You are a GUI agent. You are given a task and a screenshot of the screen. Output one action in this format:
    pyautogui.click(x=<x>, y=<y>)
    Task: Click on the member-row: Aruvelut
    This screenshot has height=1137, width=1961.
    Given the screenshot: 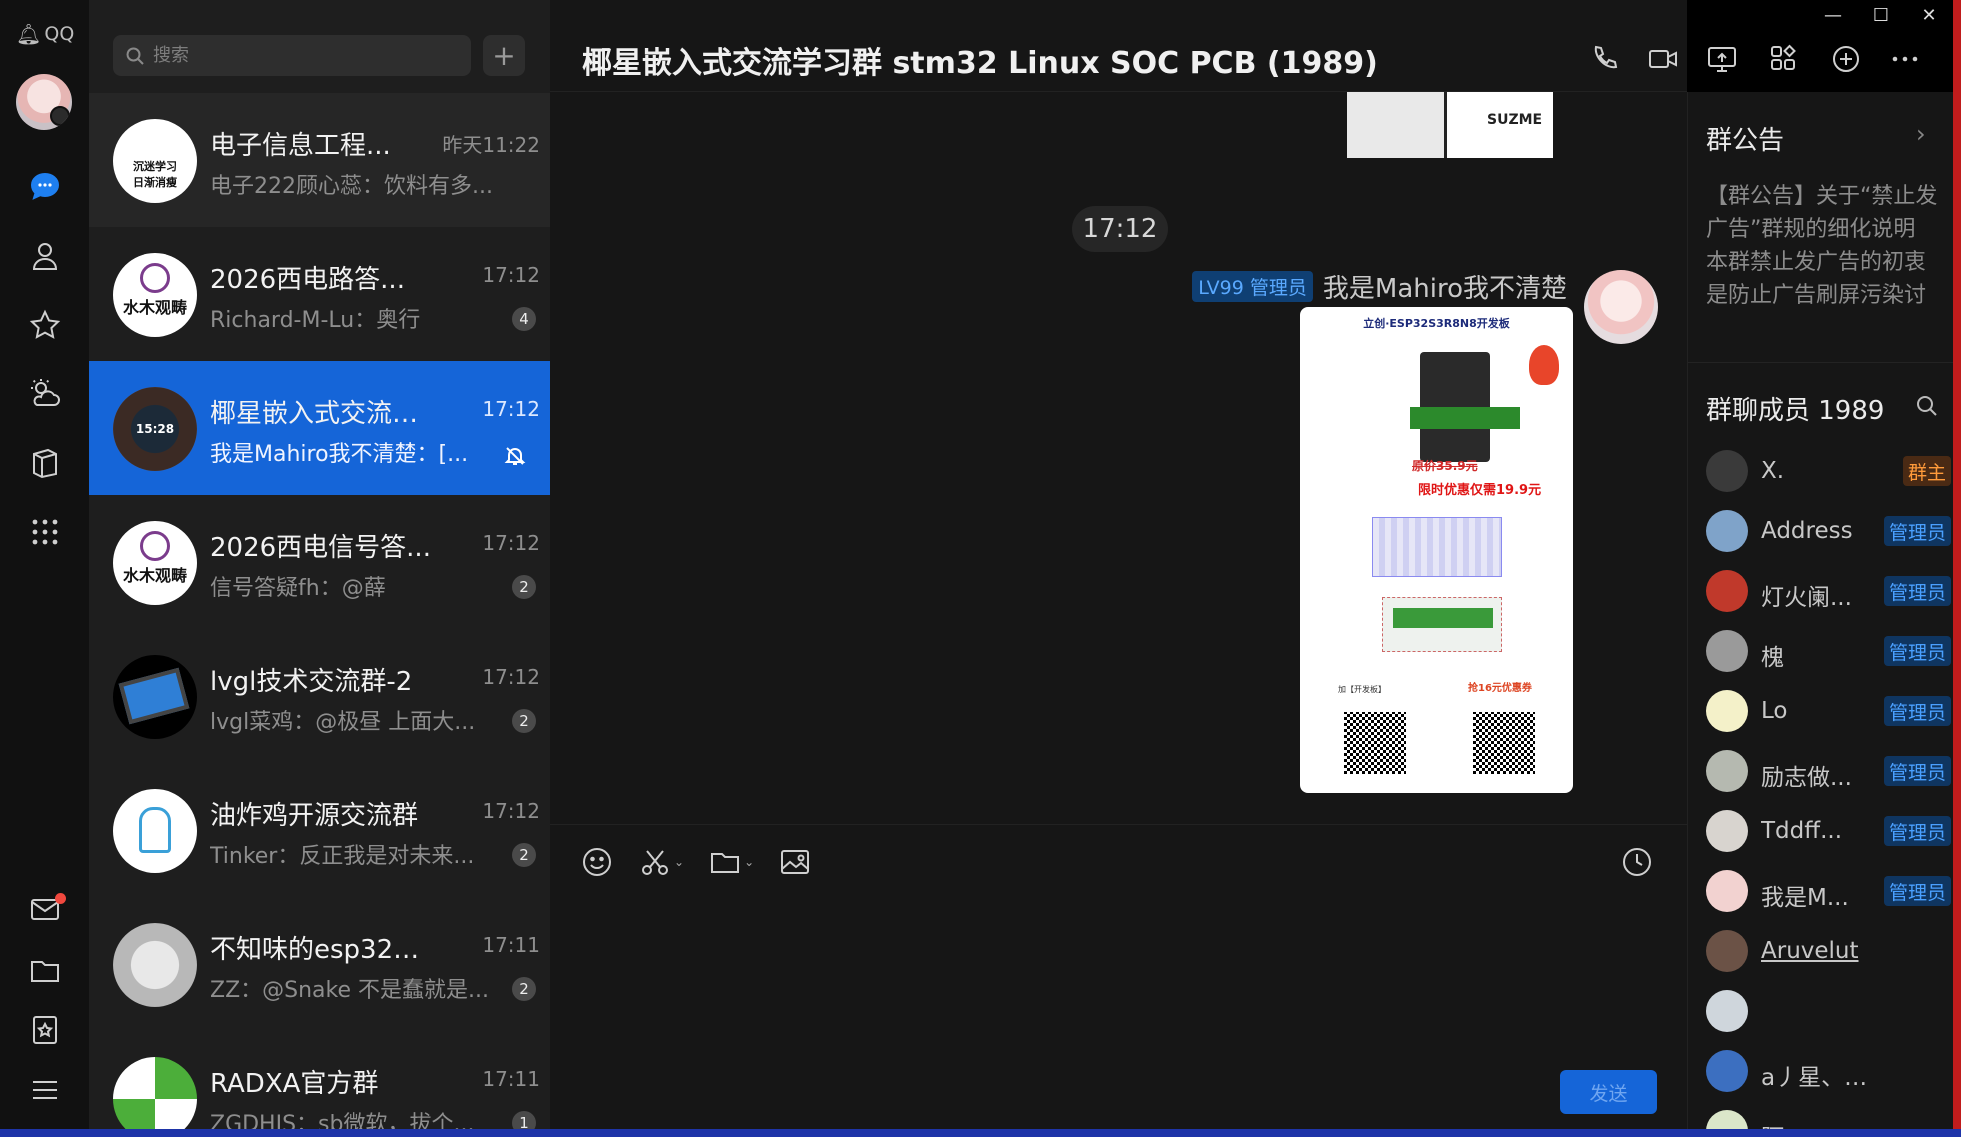 What is the action you would take?
    pyautogui.click(x=1831, y=954)
    